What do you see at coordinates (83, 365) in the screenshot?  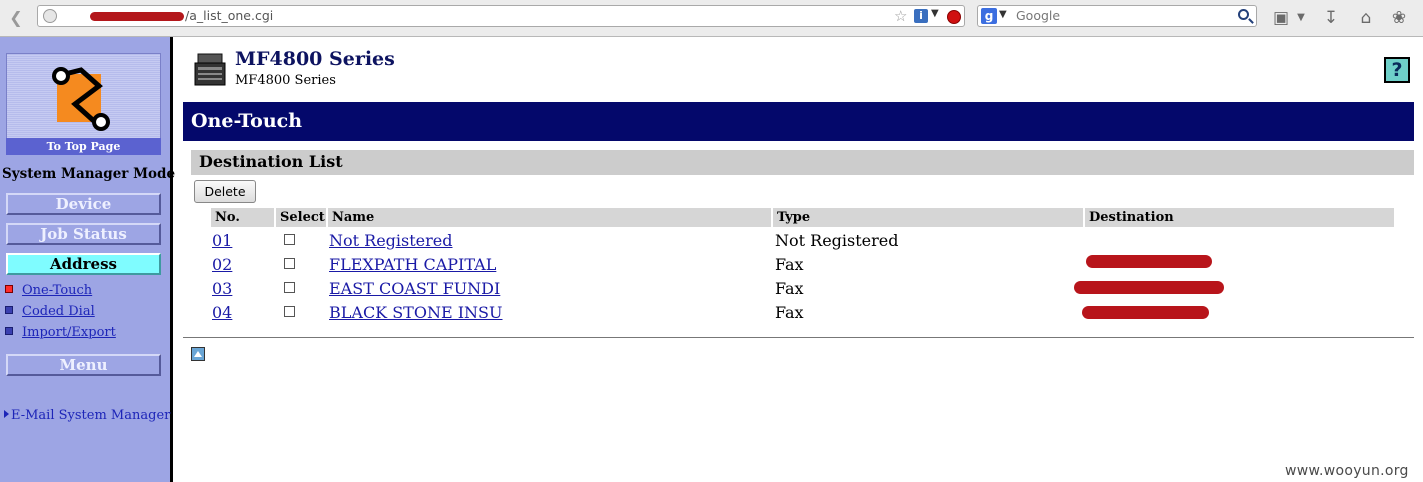 I see `menu-button: Menu` at bounding box center [83, 365].